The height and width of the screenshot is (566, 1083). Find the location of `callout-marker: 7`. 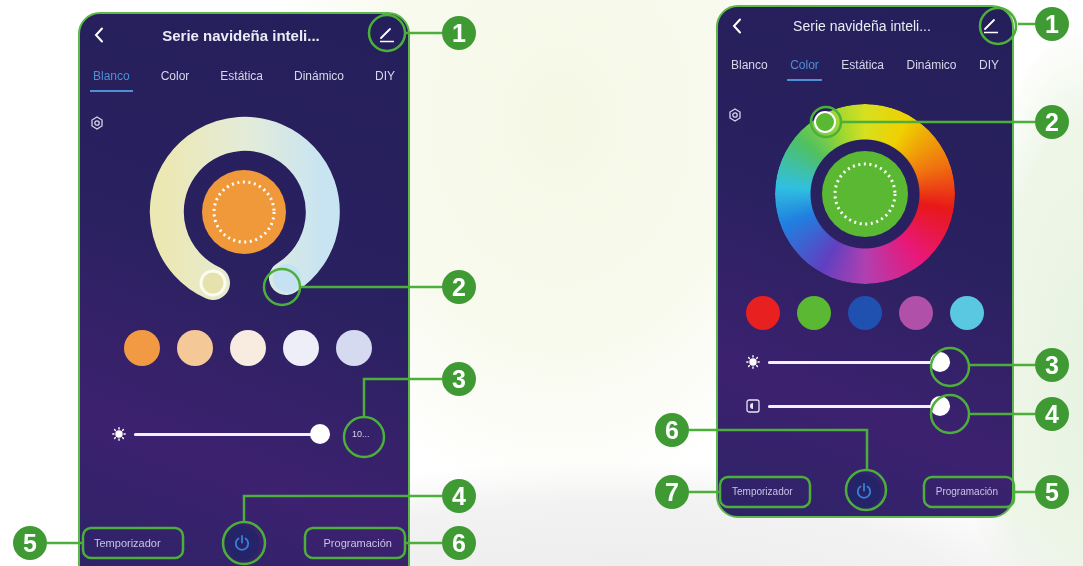

callout-marker: 7 is located at coordinates (672, 492).